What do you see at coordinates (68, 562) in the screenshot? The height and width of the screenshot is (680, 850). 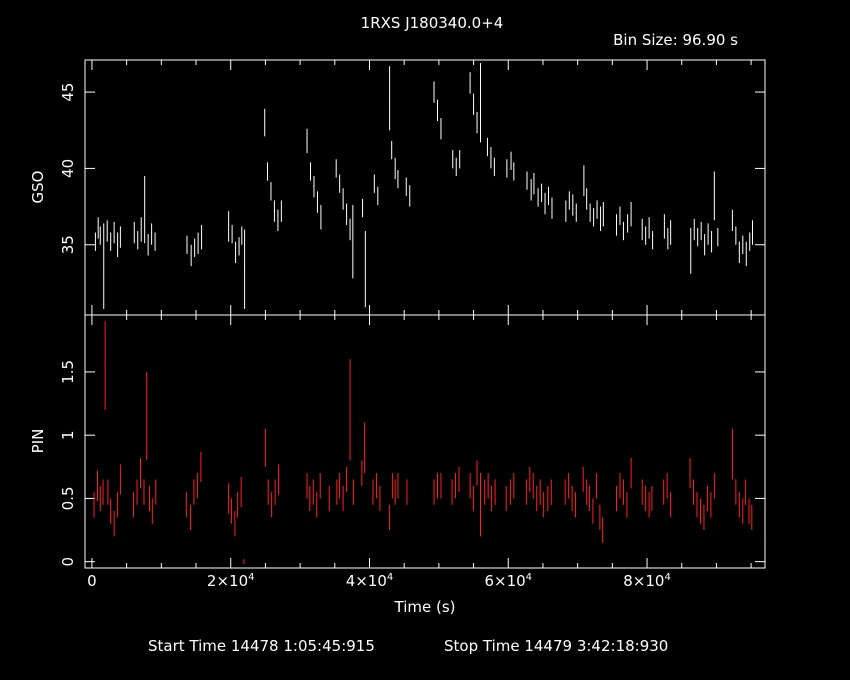 I see `pin-ytick-label: 0` at bounding box center [68, 562].